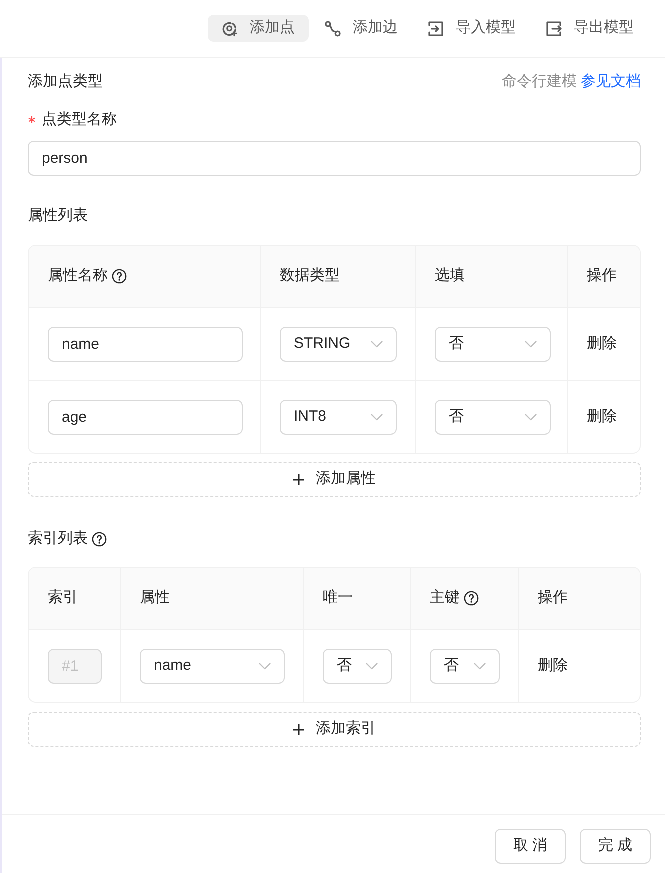 This screenshot has width=665, height=873. Describe the element at coordinates (615, 846) in the screenshot. I see `footer-button: 完成` at that location.